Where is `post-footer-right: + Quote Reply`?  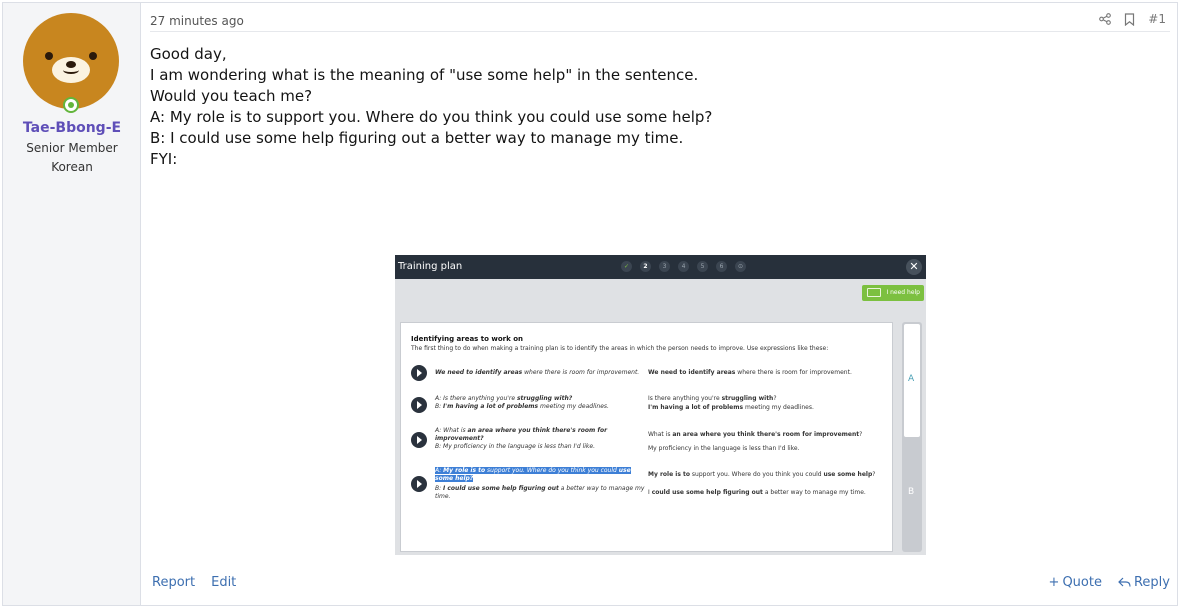
post-footer-right: + Quote Reply is located at coordinates (1109, 582).